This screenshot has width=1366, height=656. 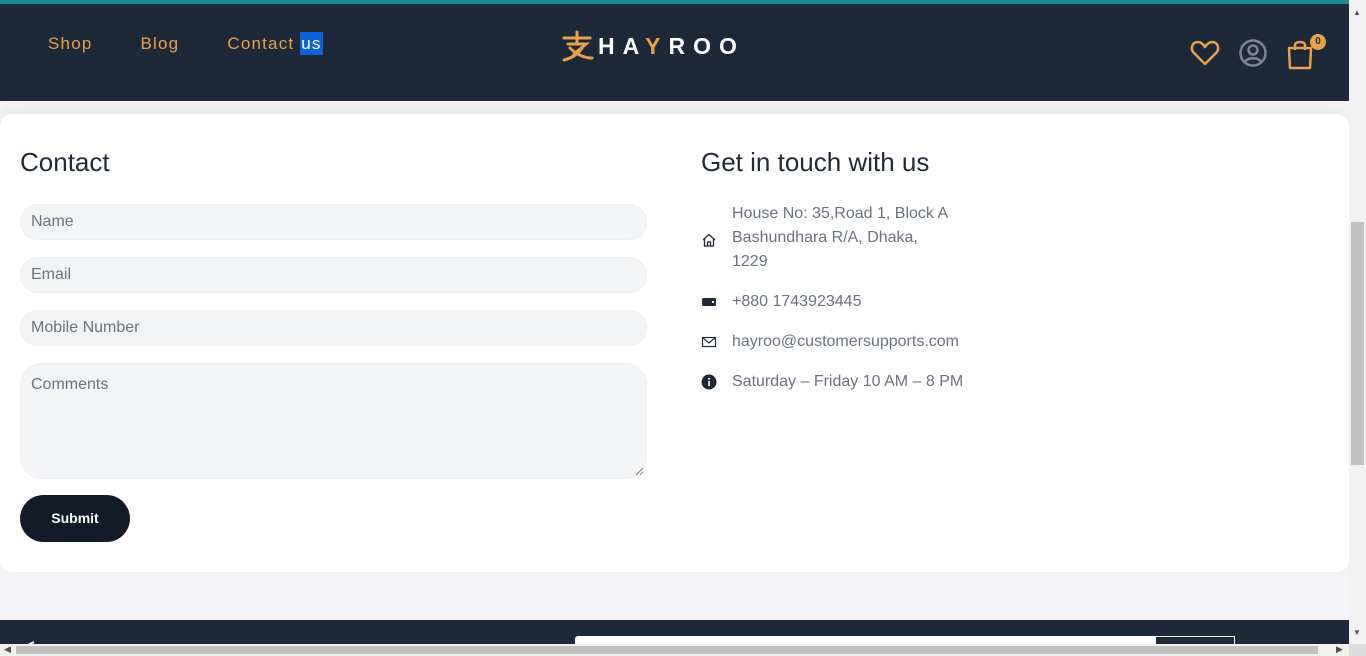 I want to click on hours-item: Saturday – Friday 10 AM – 8 PM, so click(x=832, y=382).